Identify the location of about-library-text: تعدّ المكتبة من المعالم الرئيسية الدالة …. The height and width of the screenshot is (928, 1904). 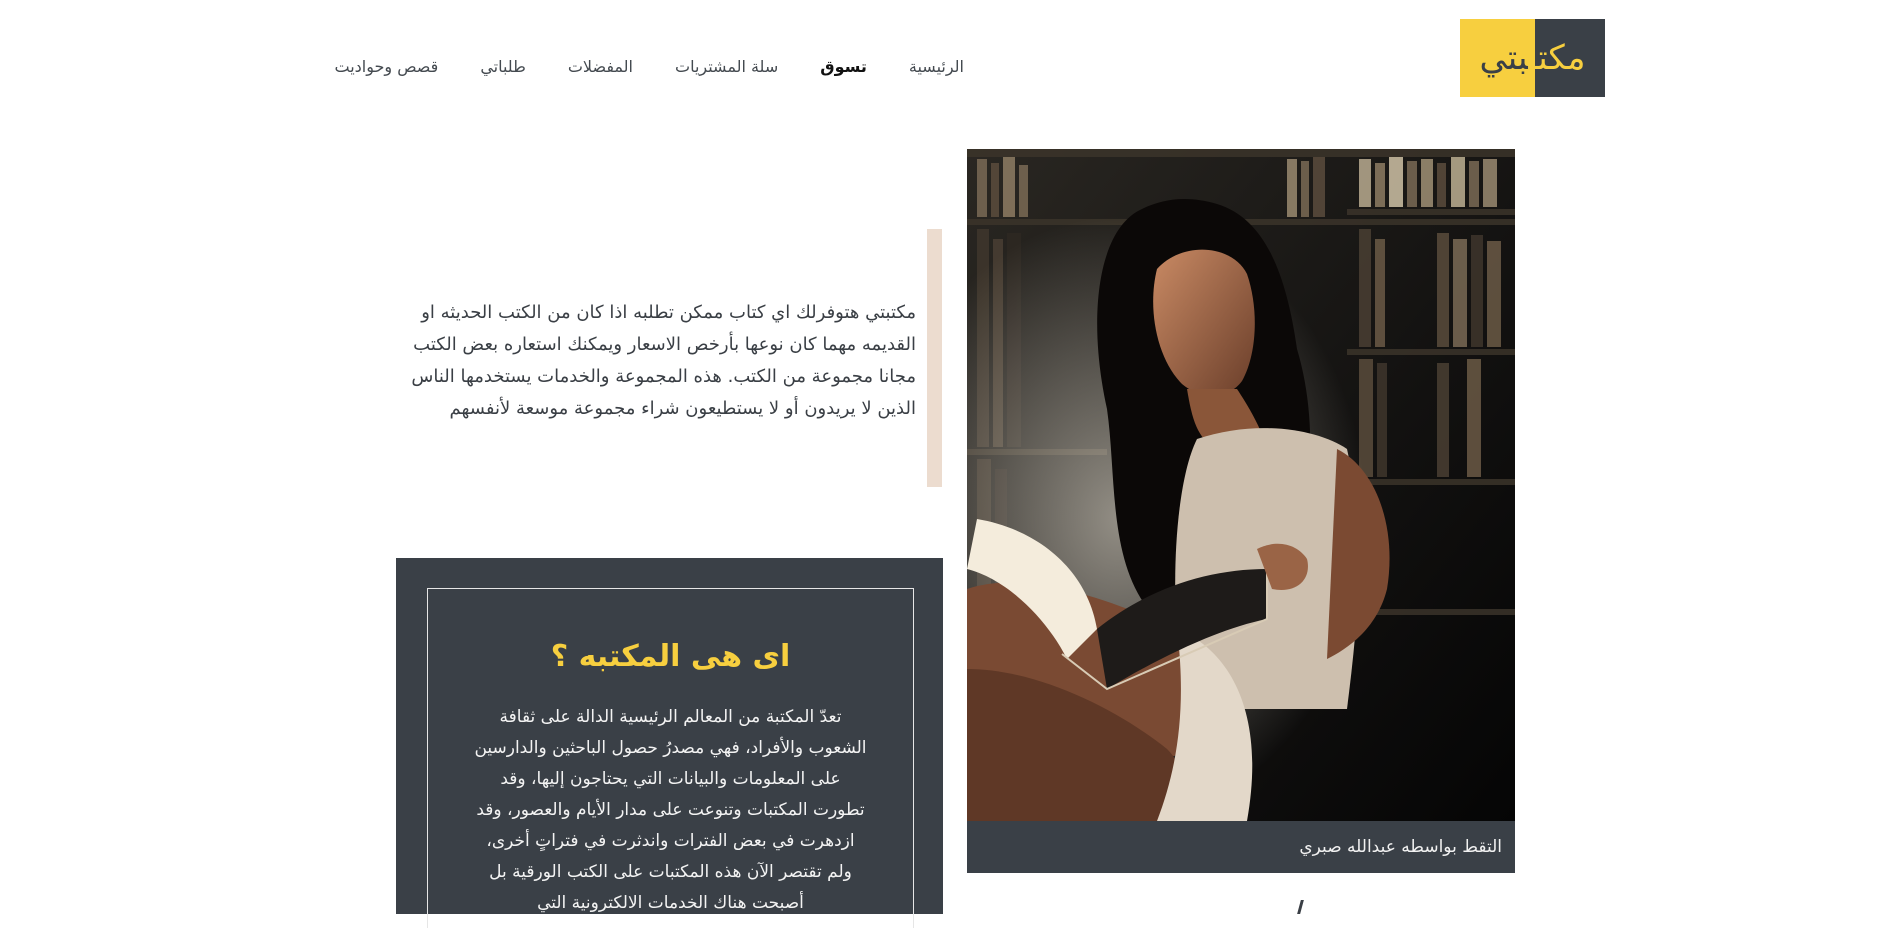
(670, 810).